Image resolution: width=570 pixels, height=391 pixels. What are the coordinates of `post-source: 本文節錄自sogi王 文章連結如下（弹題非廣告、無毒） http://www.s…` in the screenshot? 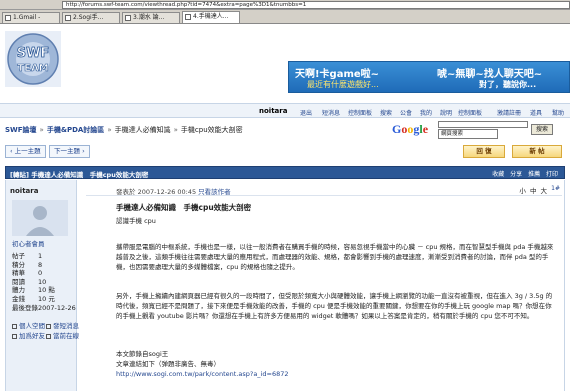 It's located at (202, 364).